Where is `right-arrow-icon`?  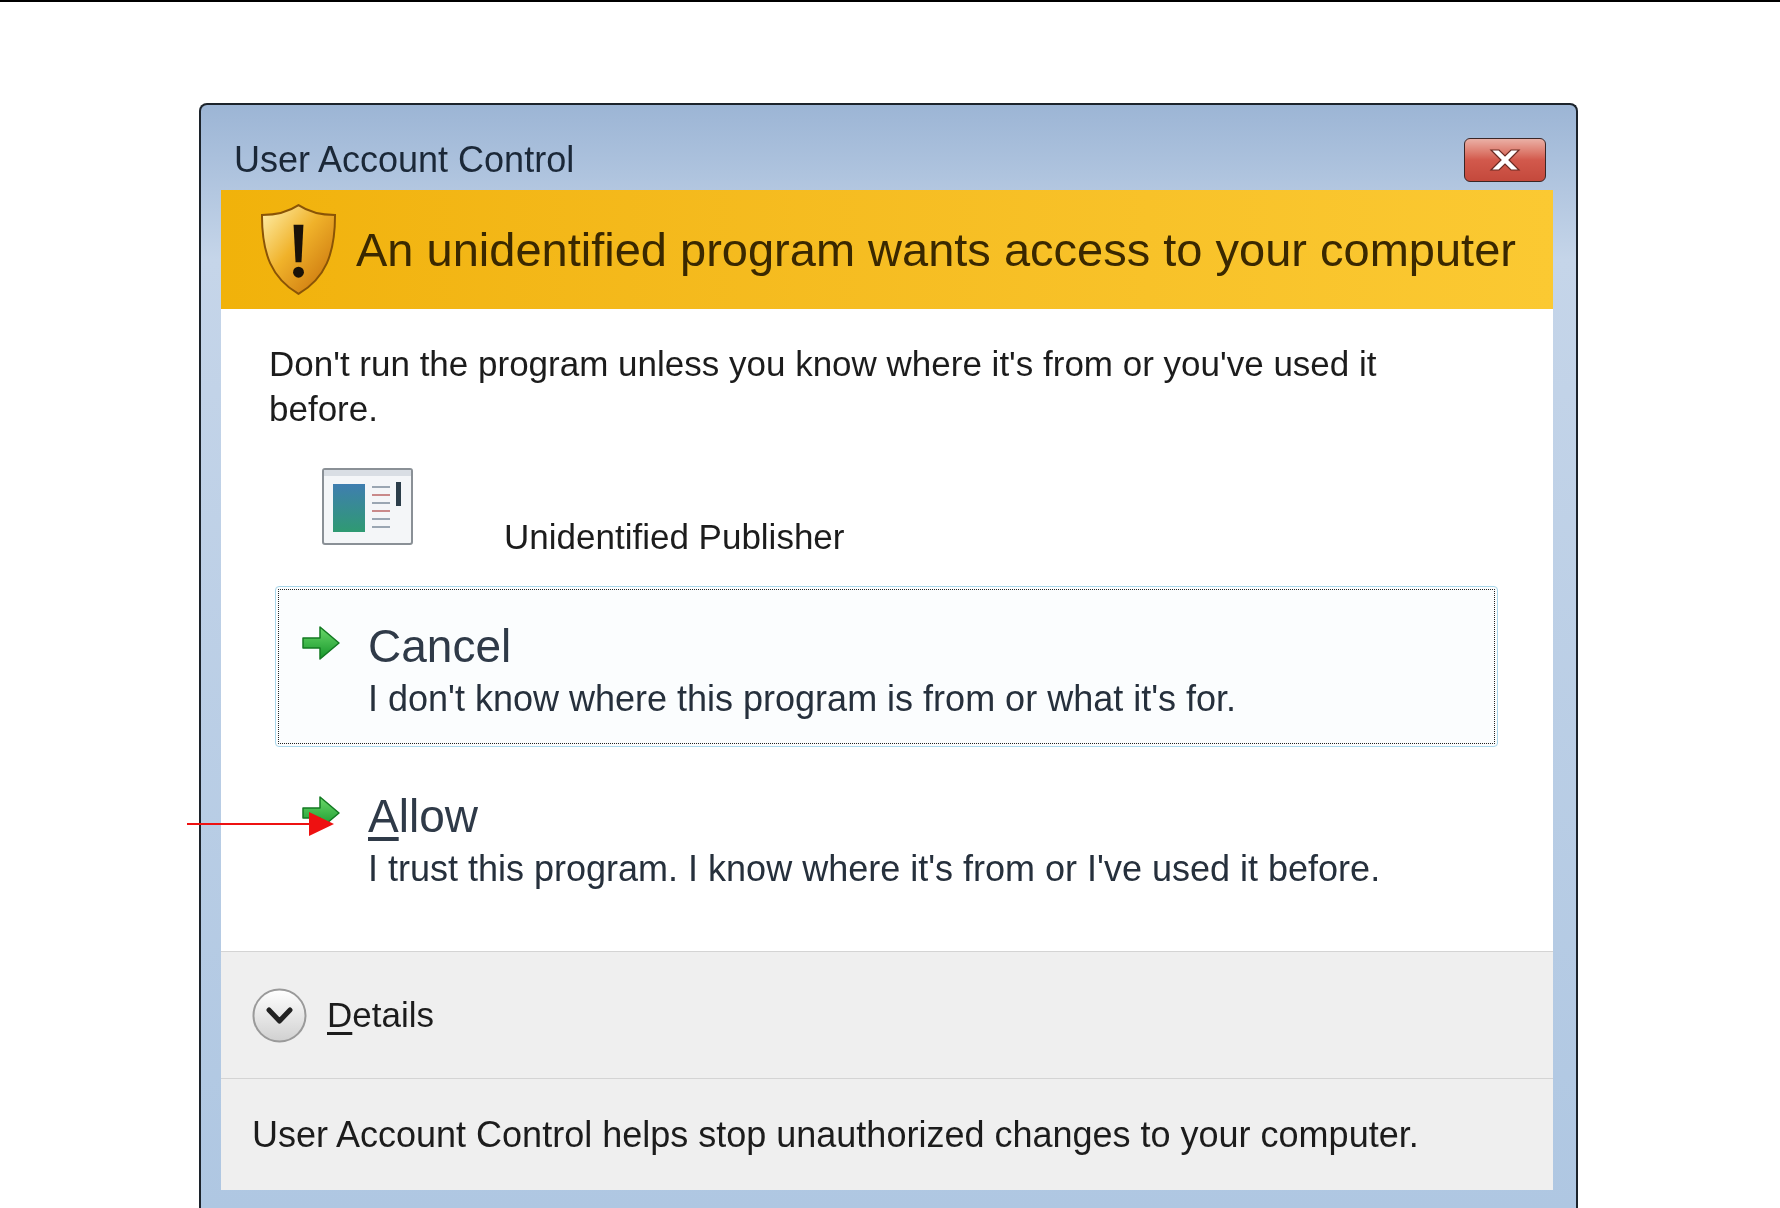
right-arrow-icon is located at coordinates (321, 643).